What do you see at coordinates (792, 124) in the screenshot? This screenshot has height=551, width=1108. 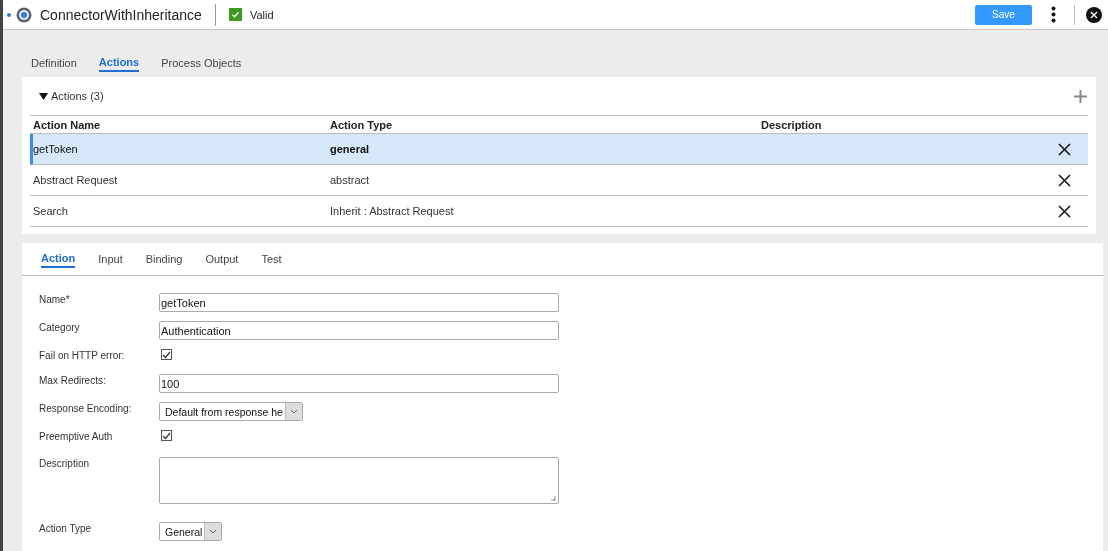 I see `column-header: Description` at bounding box center [792, 124].